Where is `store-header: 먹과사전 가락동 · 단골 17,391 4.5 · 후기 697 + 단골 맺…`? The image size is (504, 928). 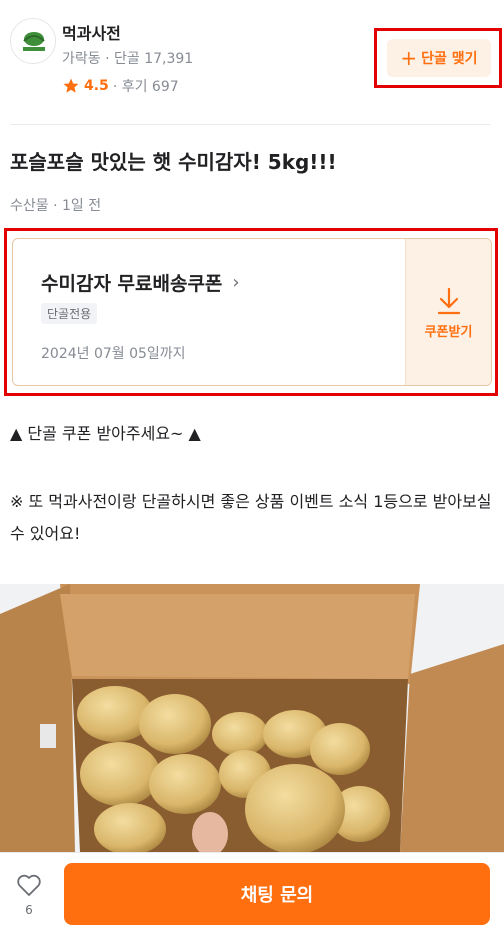
store-header: 먹과사전 가락동 · 단골 17,391 4.5 · 후기 697 + 단골 맺… is located at coordinates (252, 62).